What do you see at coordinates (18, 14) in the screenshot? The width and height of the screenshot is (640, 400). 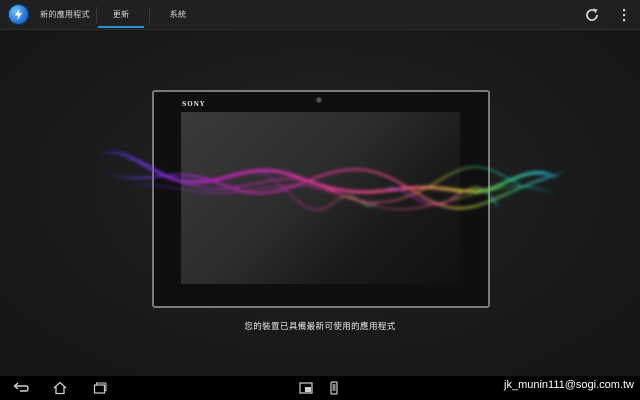 I see `app-logo-icon` at bounding box center [18, 14].